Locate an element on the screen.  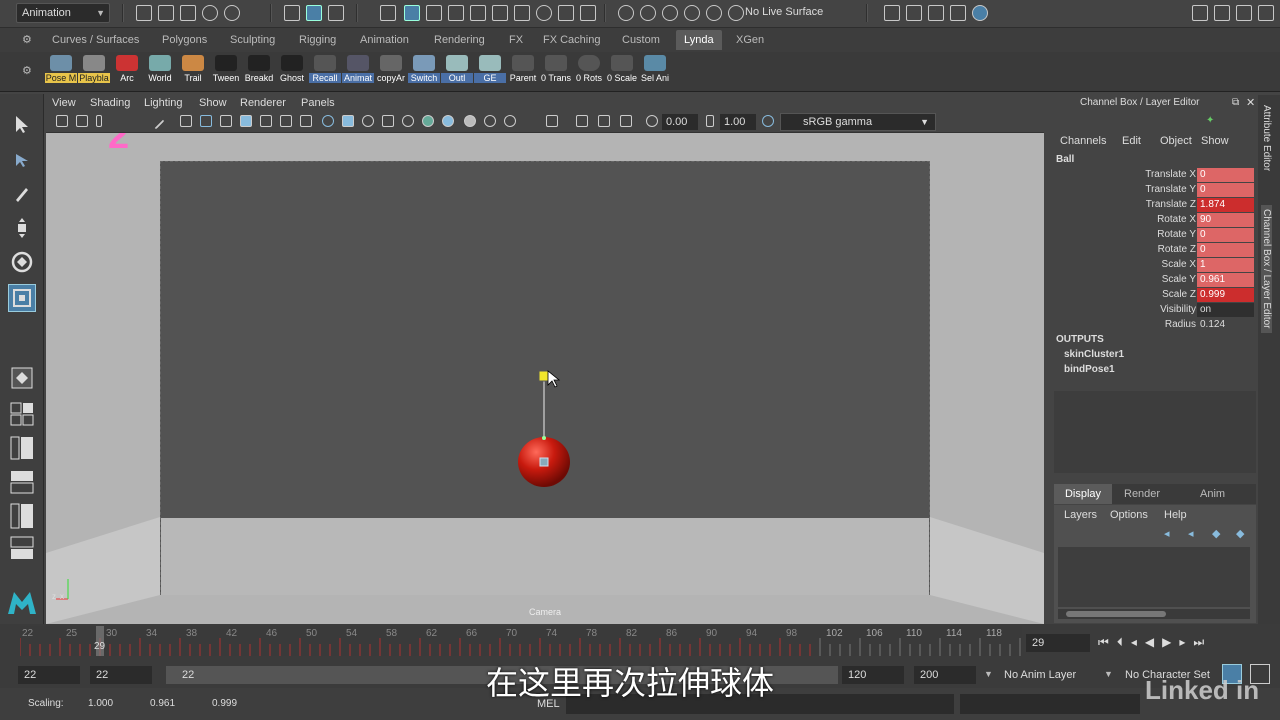
attr-row: Translate X0 is located at coordinates (1153, 175).